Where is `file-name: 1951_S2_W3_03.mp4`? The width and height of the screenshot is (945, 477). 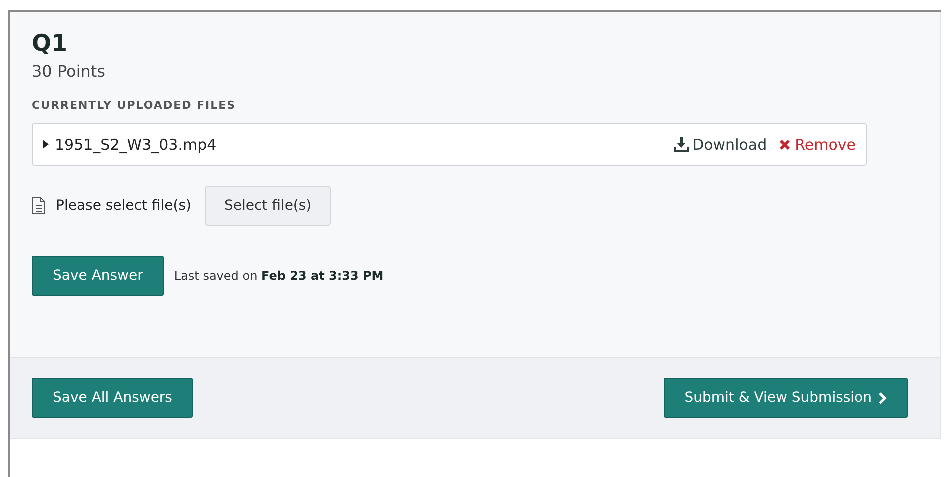 file-name: 1951_S2_W3_03.mp4 is located at coordinates (136, 145).